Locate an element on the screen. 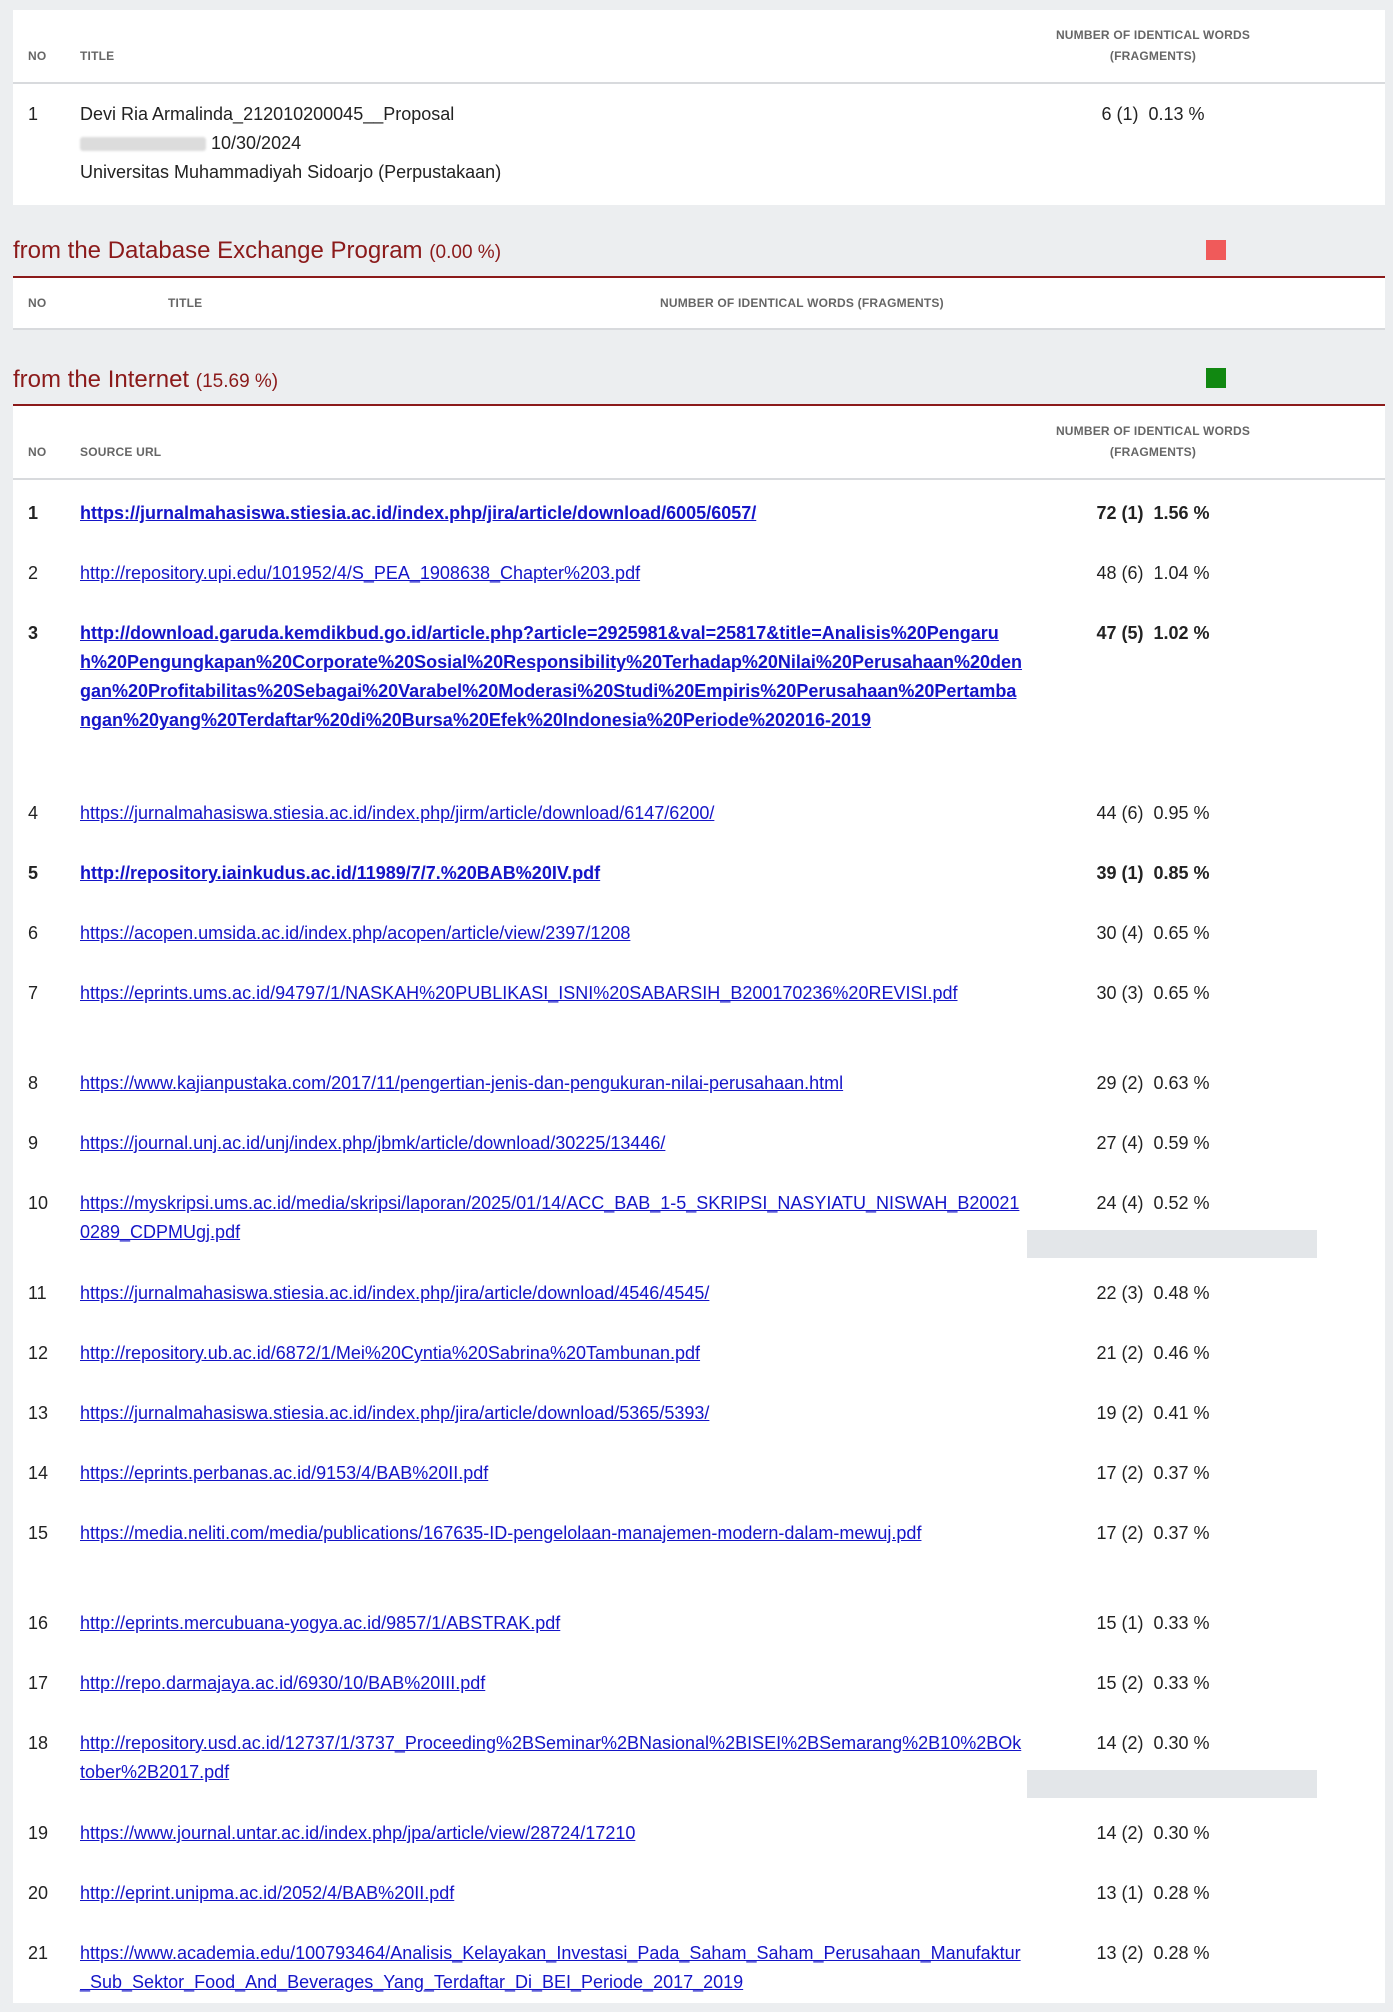 The height and width of the screenshot is (2012, 1393). inet-header-url: SOURCE URL is located at coordinates (121, 452).